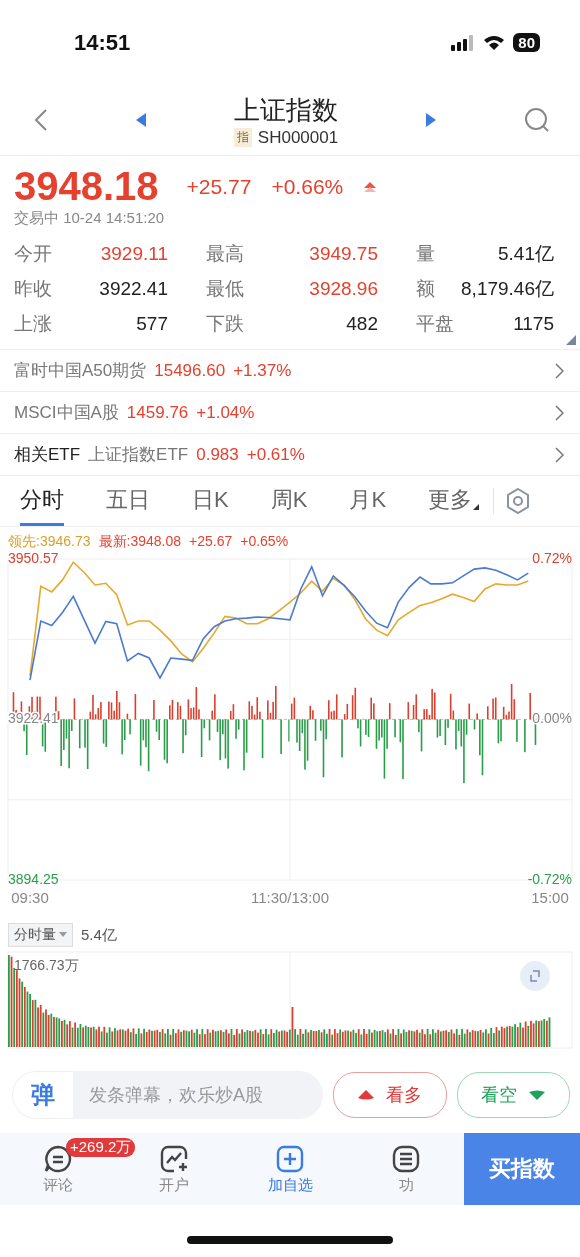  What do you see at coordinates (507, 288) in the screenshot?
I see `stat-value: 8,179.46亿` at bounding box center [507, 288].